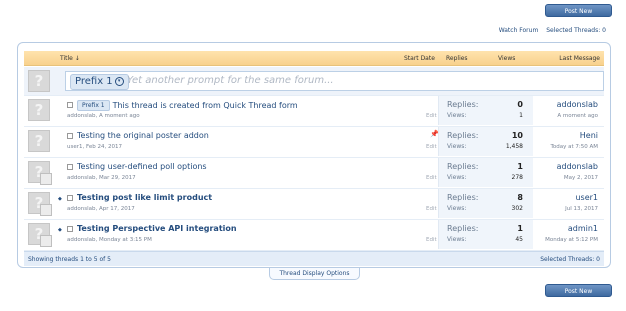 This screenshot has width=626, height=311. I want to click on prefix-selector: Prefix 1 ▾, so click(99, 82).